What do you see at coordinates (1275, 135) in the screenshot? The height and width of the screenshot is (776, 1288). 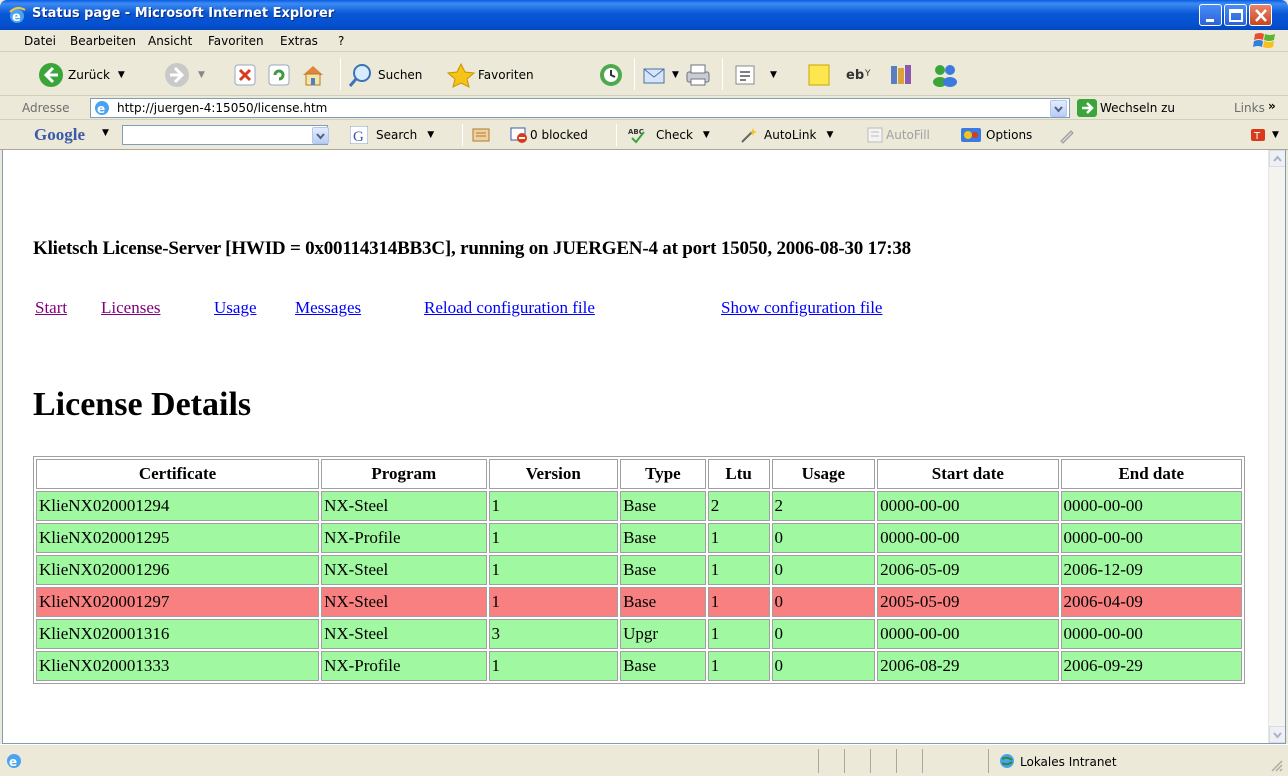 I see `extra-dropdown-icon: ▼` at bounding box center [1275, 135].